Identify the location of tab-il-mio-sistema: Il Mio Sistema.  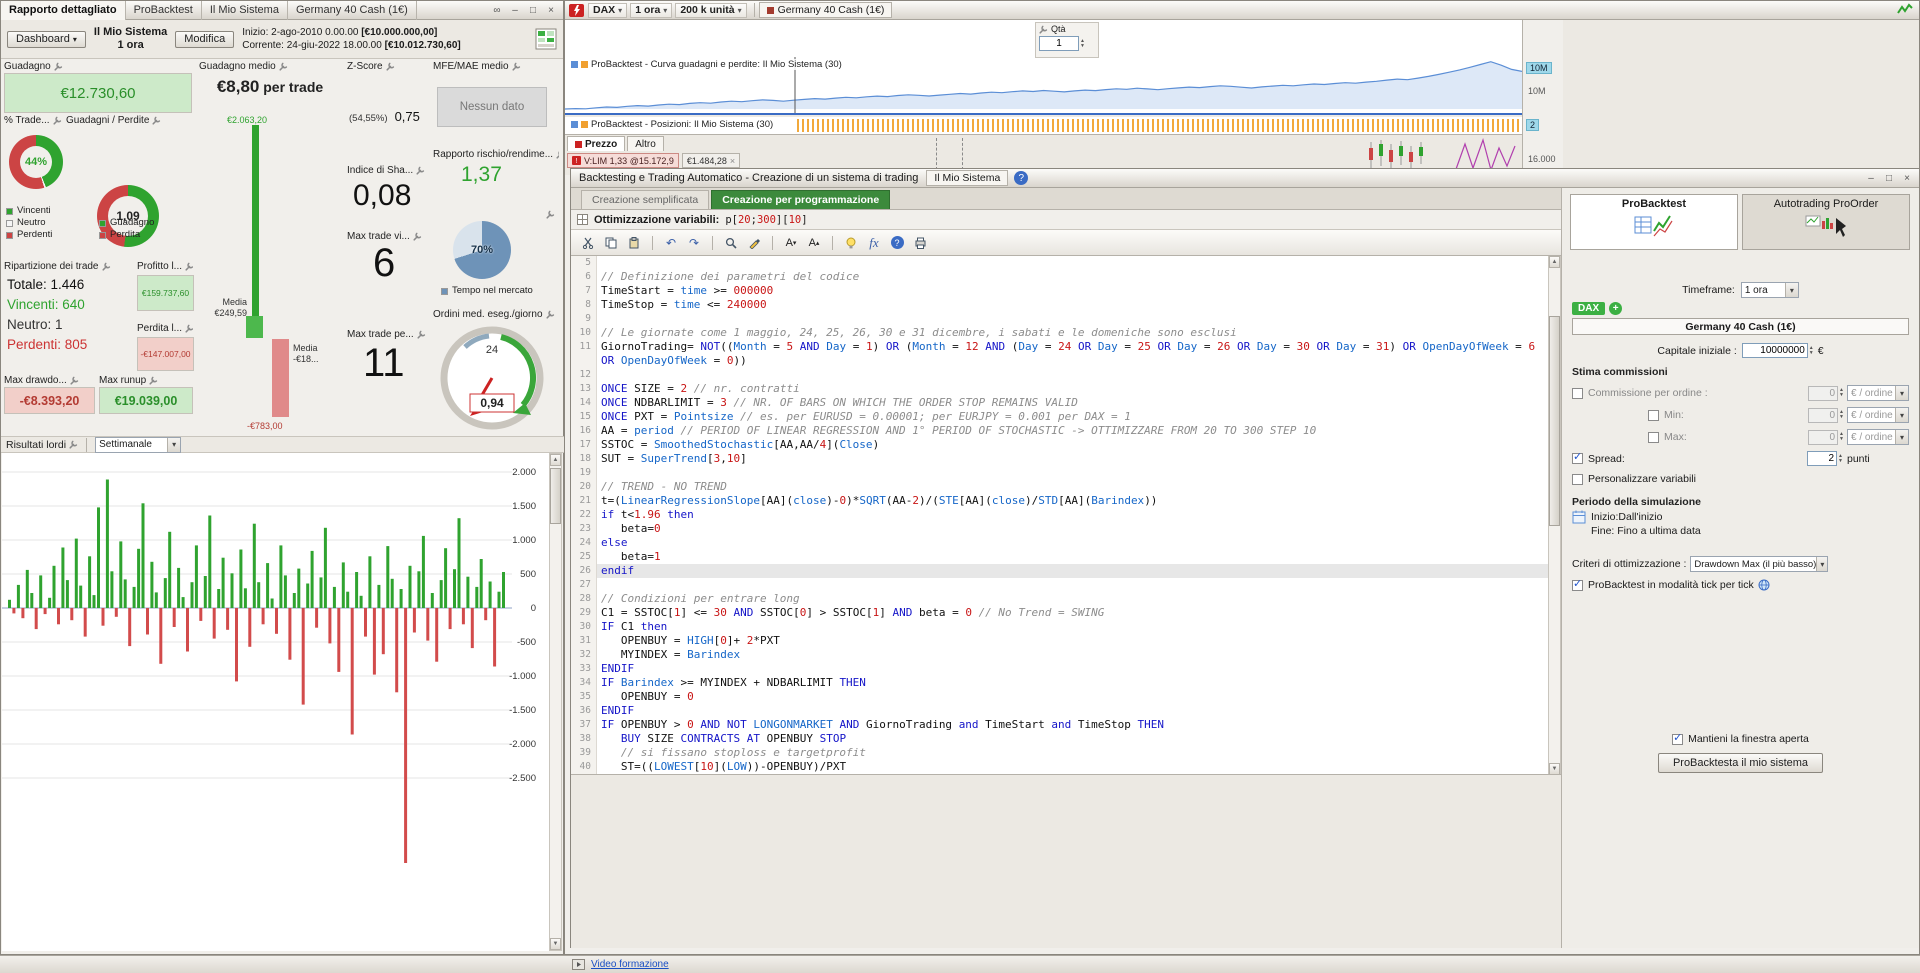
(245, 10).